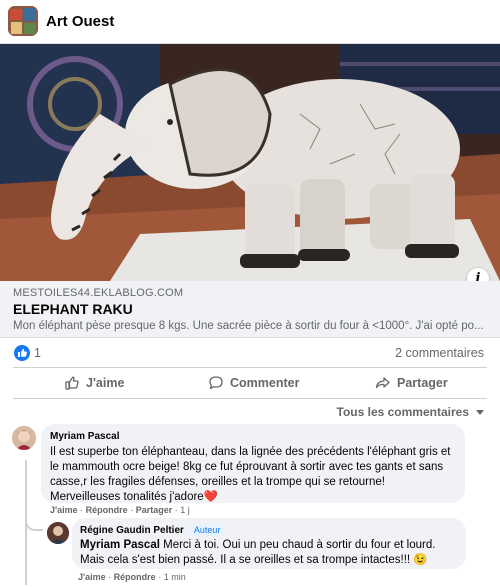  Describe the element at coordinates (80, 21) in the screenshot. I see `page-name: Art Ouest` at that location.